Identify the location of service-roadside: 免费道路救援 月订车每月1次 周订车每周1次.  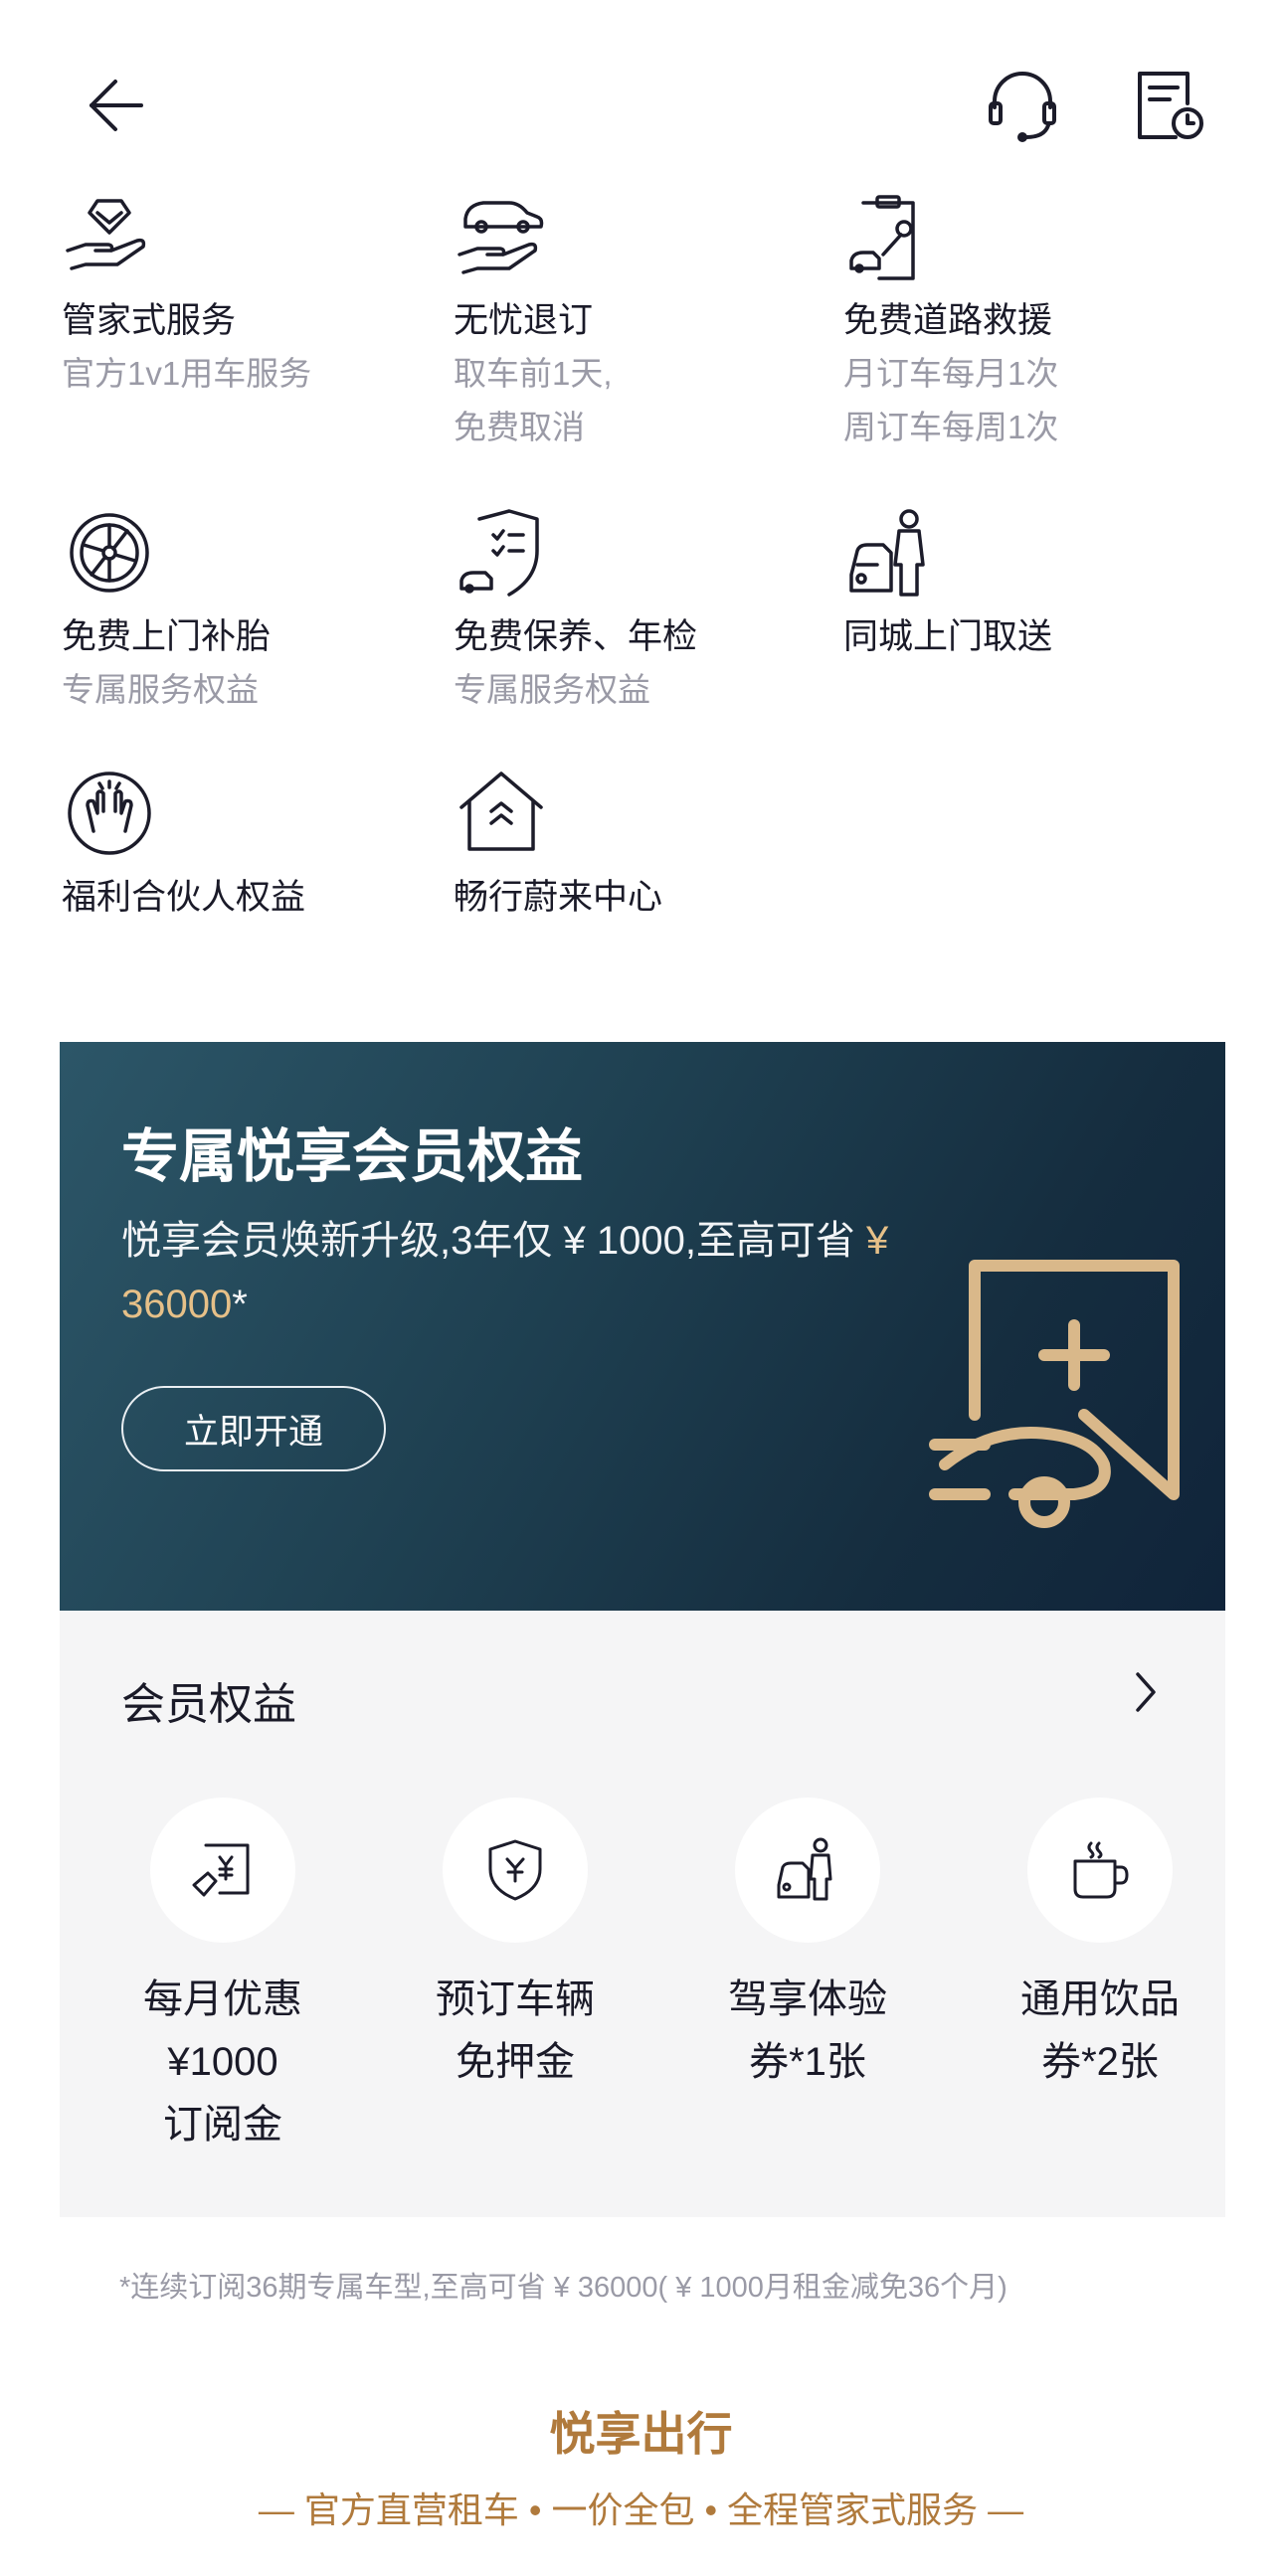
(1022, 321).